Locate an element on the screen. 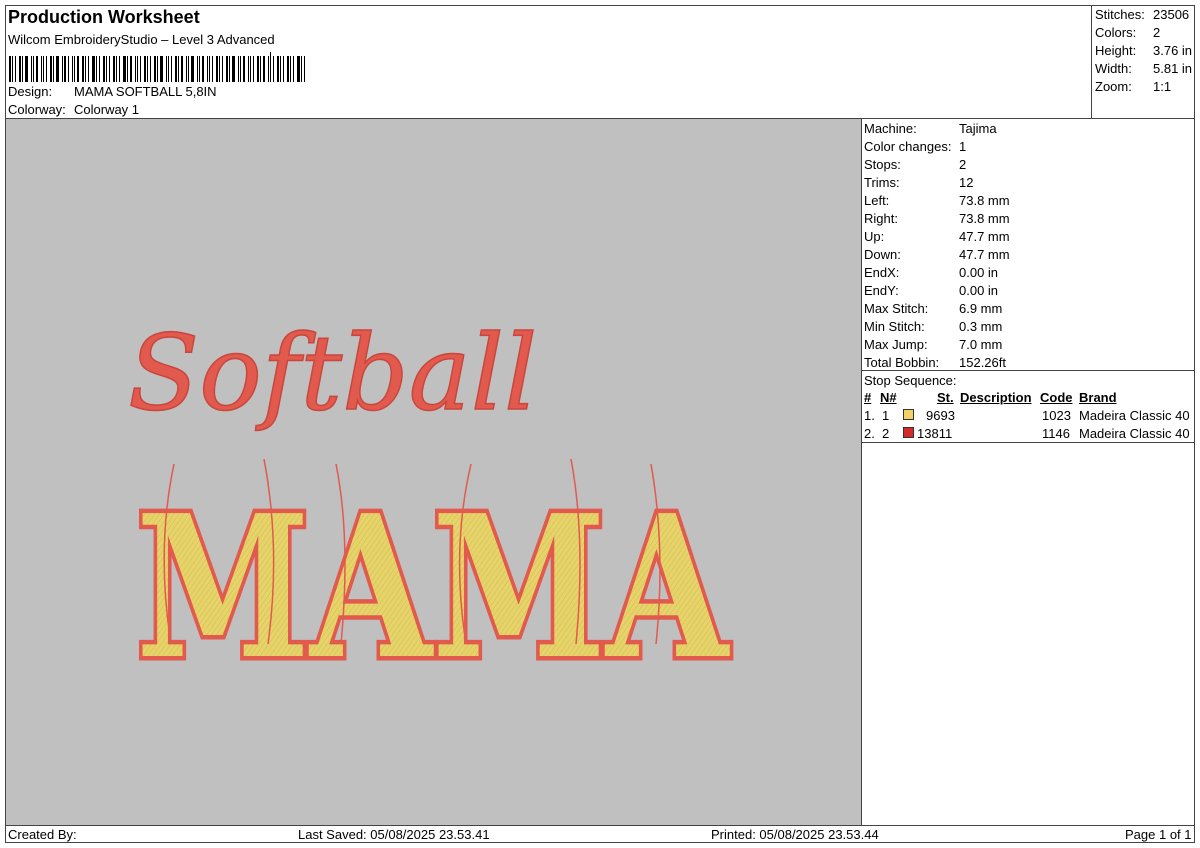  down-row: Down: 47.7 mm is located at coordinates (937, 254).